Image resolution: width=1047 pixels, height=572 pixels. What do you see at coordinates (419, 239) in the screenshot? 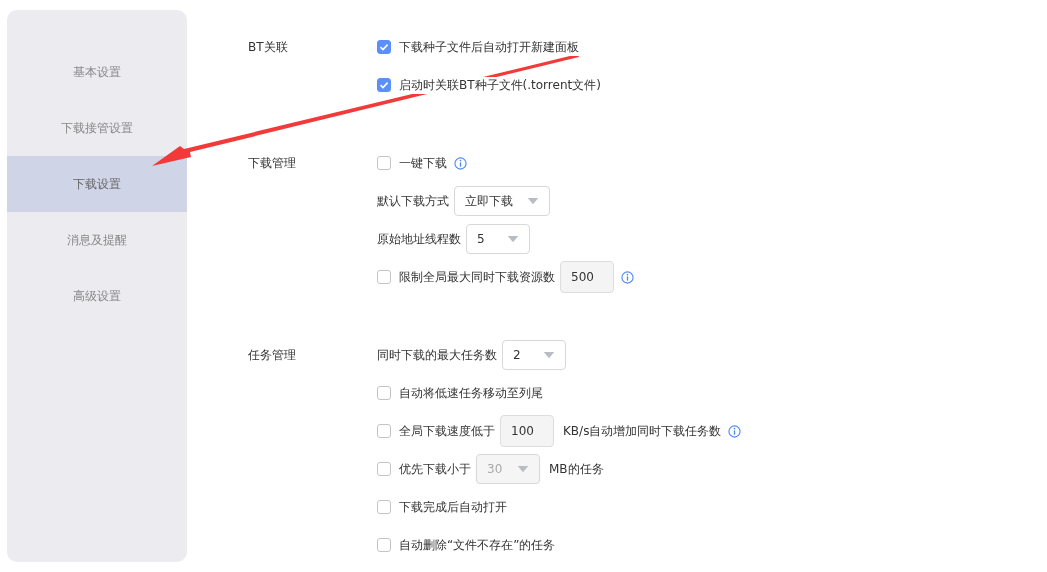
I see `option-label: 原始地址线程数` at bounding box center [419, 239].